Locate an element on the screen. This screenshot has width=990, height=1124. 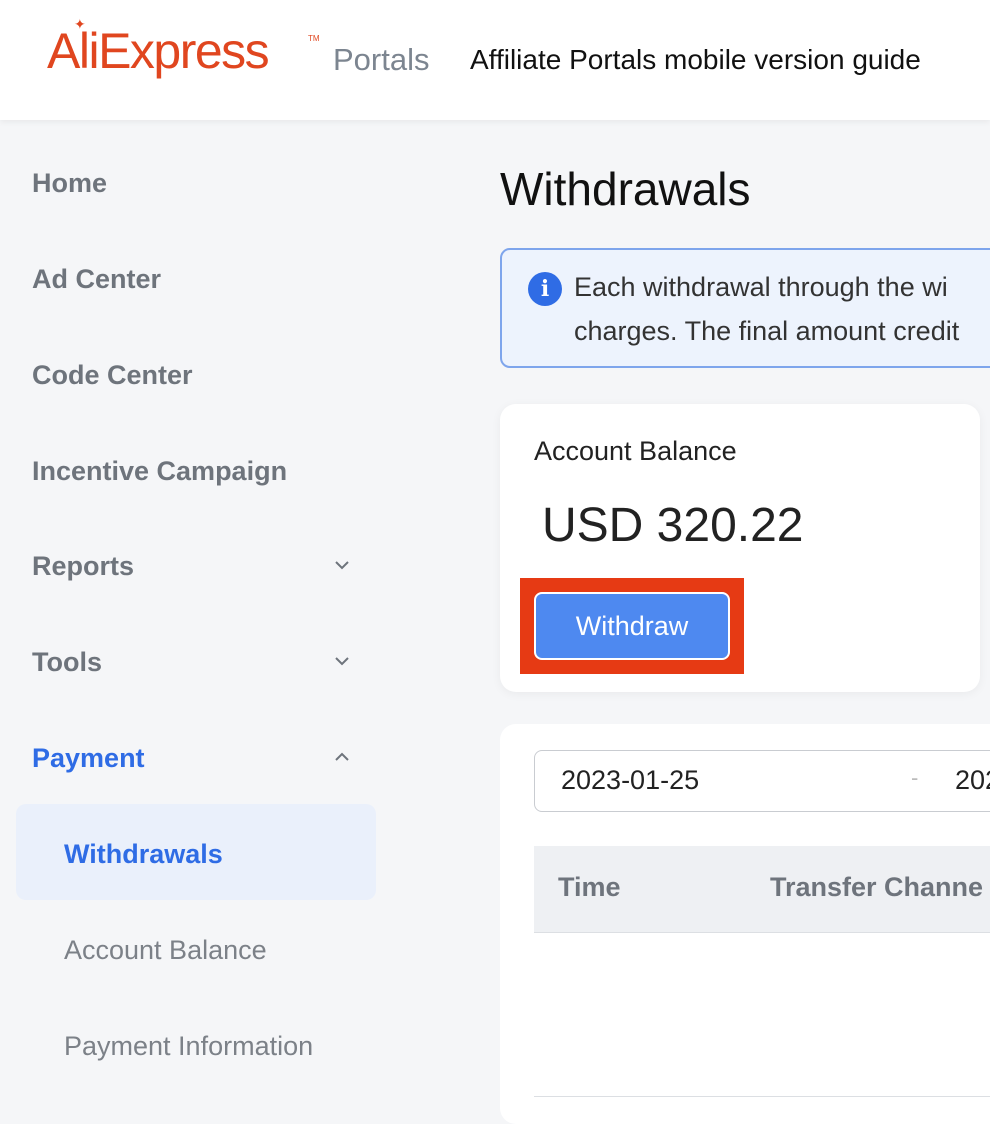
sidebar-item-ad-center: Ad Center is located at coordinates (197, 279).